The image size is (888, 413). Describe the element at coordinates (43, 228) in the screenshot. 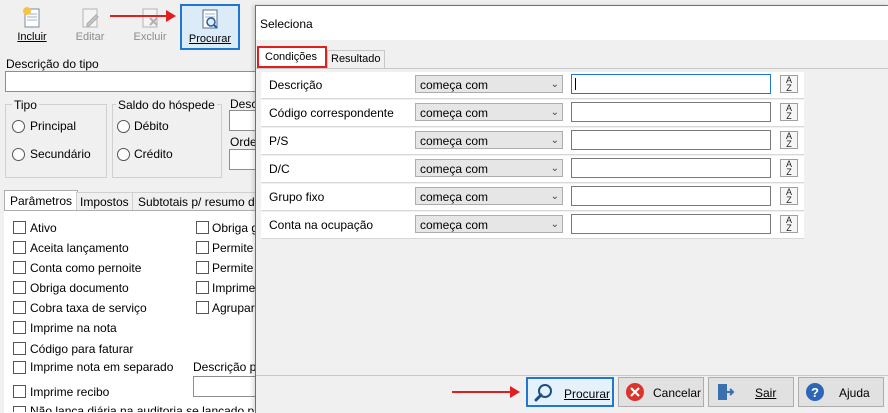

I see `ativo-label: Ativo` at that location.